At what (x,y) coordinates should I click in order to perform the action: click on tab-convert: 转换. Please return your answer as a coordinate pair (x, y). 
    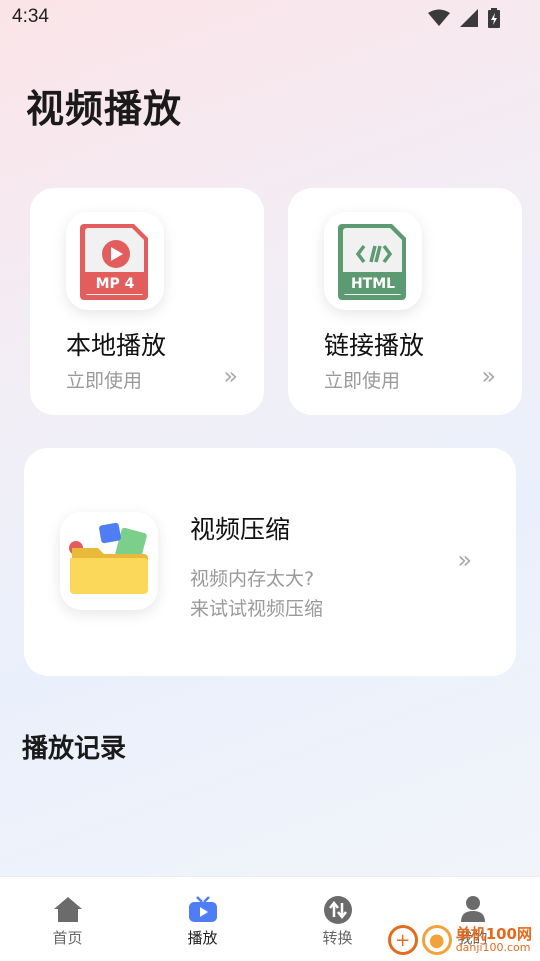
    Looking at the image, I should click on (337, 919).